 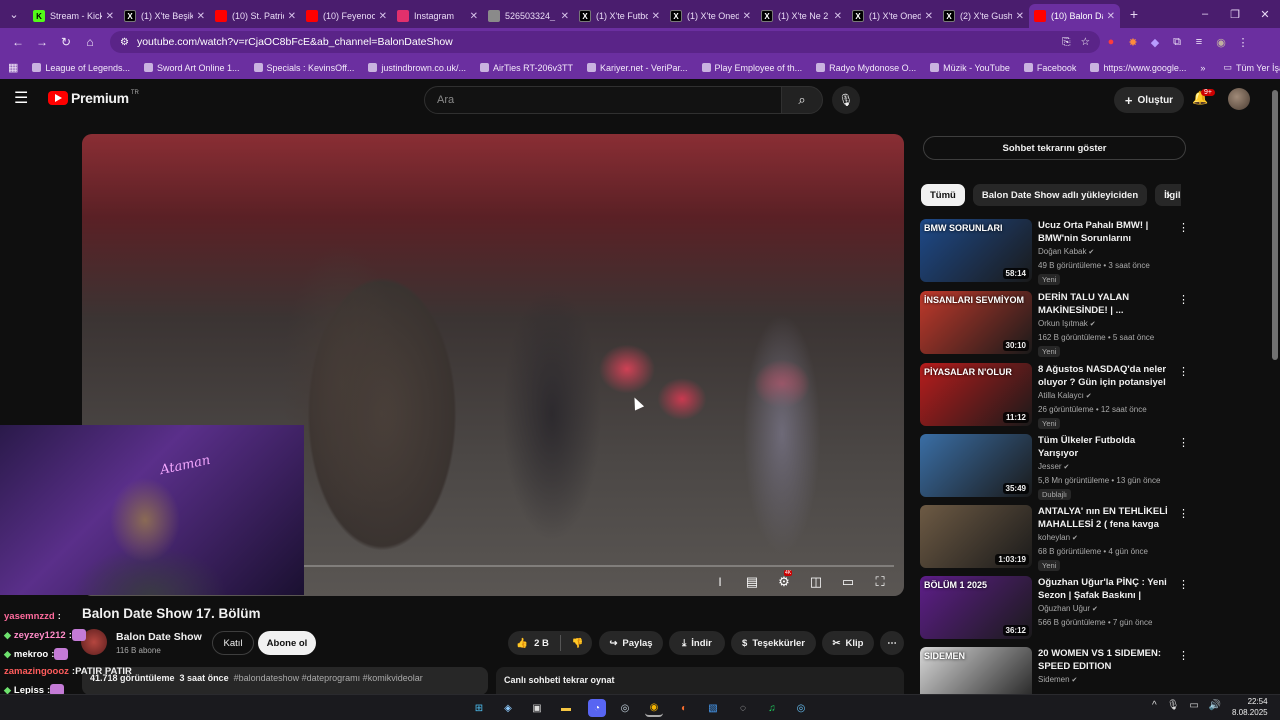 What do you see at coordinates (1057, 679) in the screenshot?
I see `recommended-channel: Sidemen ✔` at bounding box center [1057, 679].